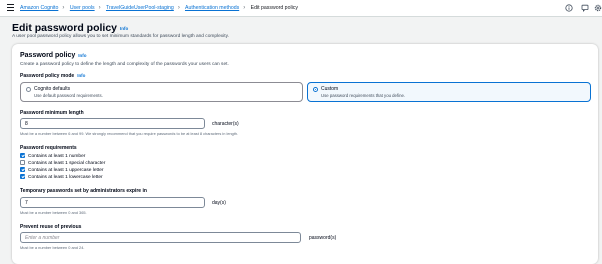 The height and width of the screenshot is (264, 602). I want to click on breadcrumb-user-pools: User pools, so click(82, 8).